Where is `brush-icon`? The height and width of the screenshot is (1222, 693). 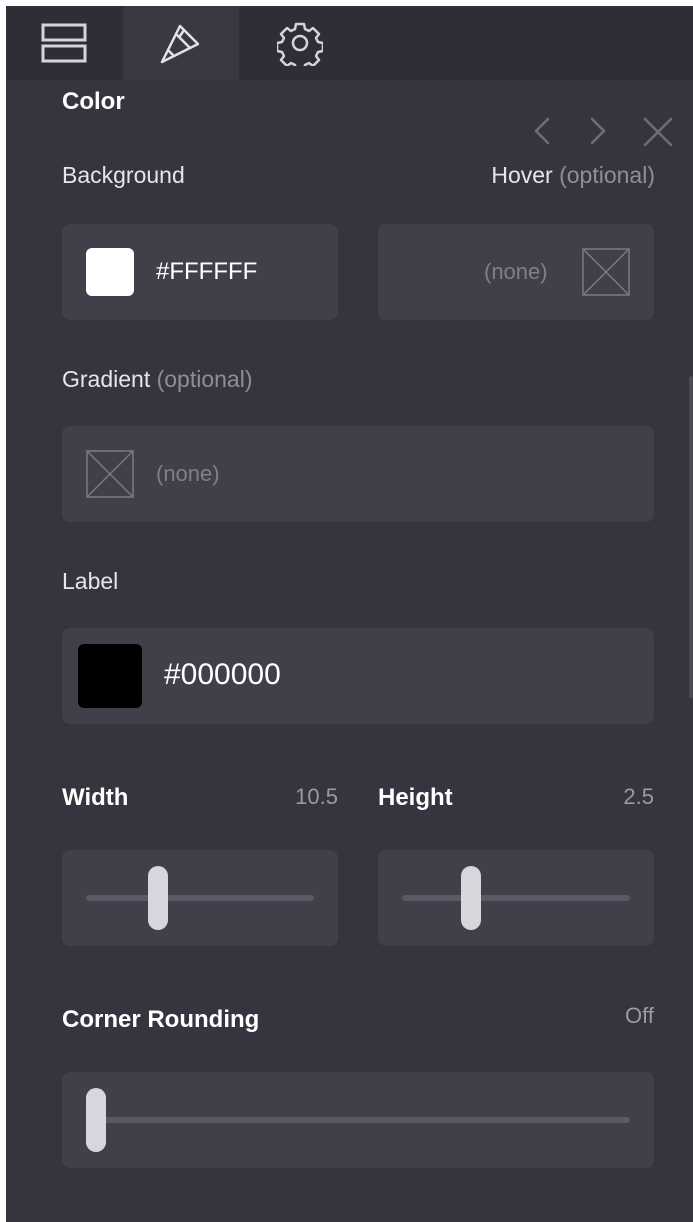 brush-icon is located at coordinates (180, 44).